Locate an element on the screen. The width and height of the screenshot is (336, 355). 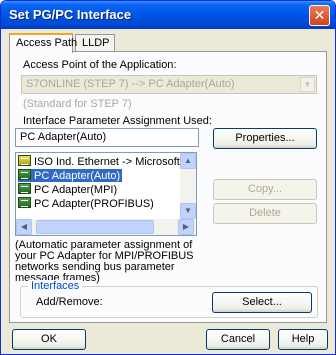
arrow-up-icon: ▲ is located at coordinates (188, 160).